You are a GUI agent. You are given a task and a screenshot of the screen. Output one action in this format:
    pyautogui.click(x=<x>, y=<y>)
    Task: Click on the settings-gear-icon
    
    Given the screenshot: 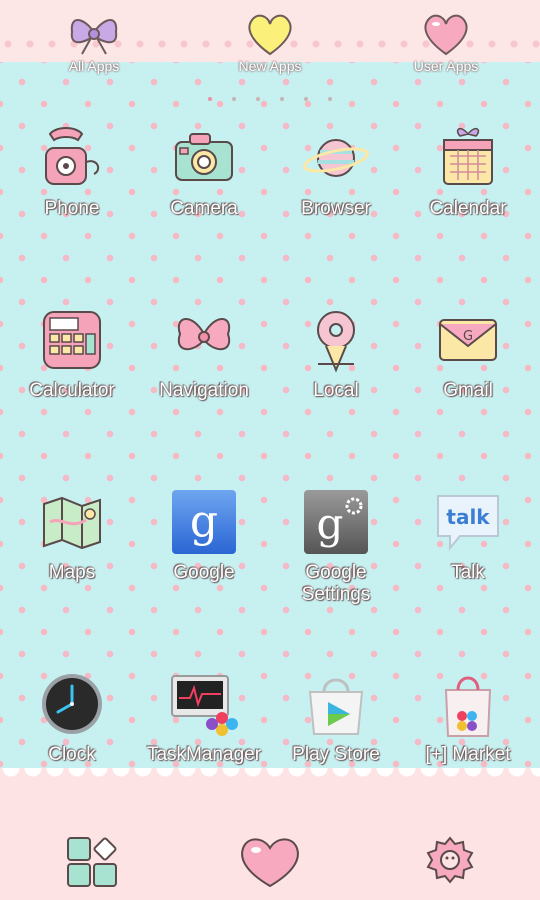 What is the action you would take?
    pyautogui.click(x=450, y=860)
    